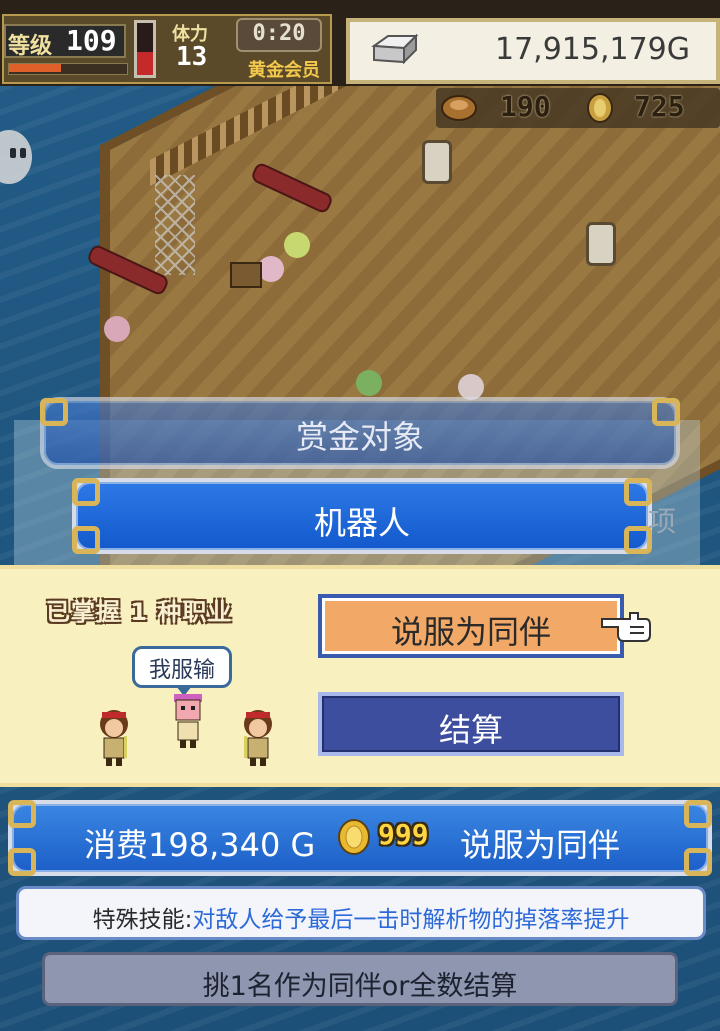 The image size is (720, 1031). I want to click on special-skill-text: 特殊技能:对敌人给予最后一击时解析物的掉落率提升, so click(361, 917).